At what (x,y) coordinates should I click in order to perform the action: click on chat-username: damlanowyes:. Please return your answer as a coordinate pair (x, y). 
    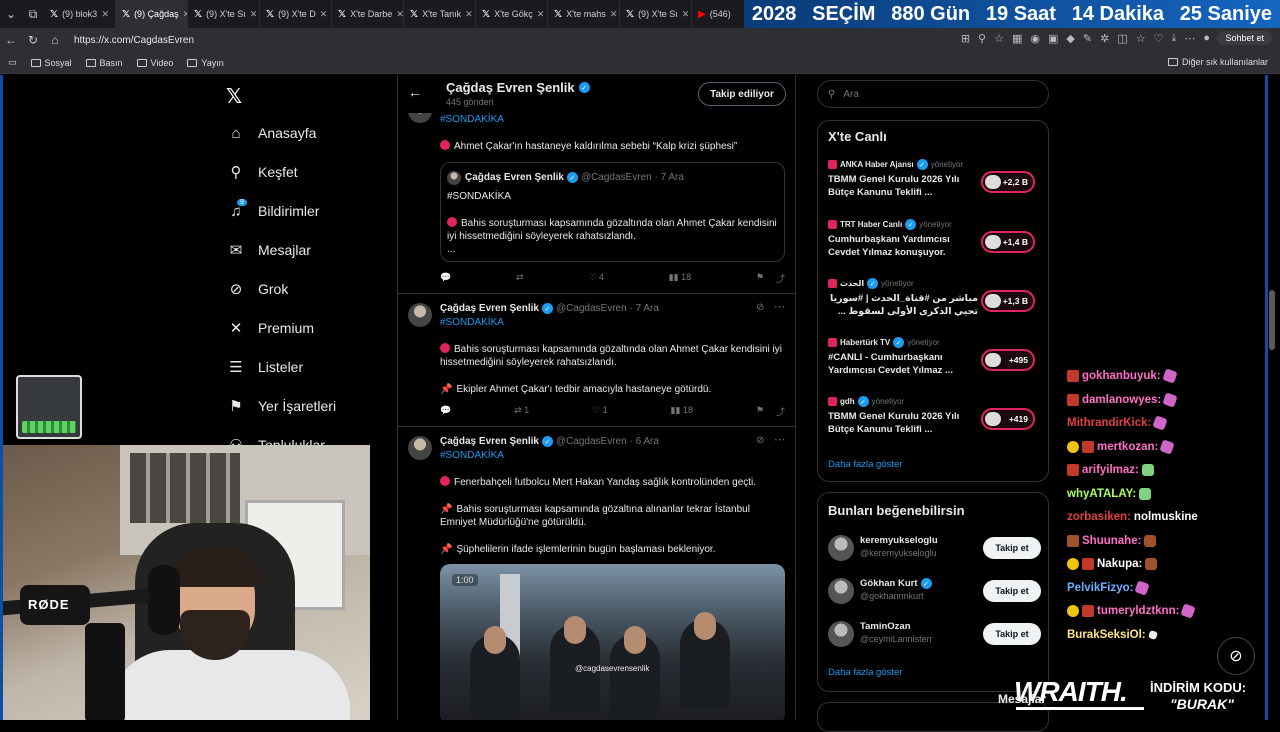
    Looking at the image, I should click on (1121, 400).